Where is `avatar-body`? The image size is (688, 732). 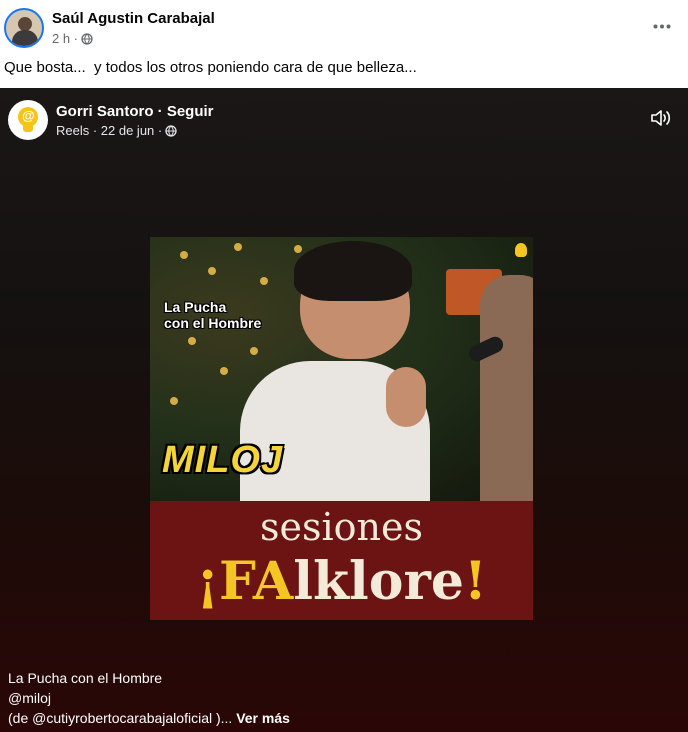 avatar-body is located at coordinates (25, 38).